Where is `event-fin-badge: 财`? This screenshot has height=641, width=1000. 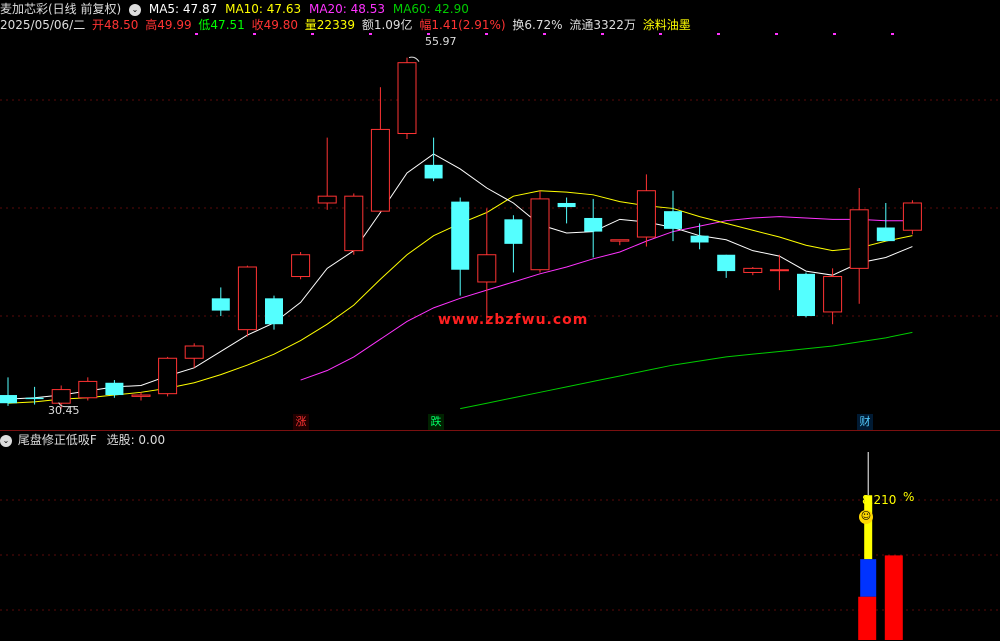
event-fin-badge: 财 is located at coordinates (865, 422).